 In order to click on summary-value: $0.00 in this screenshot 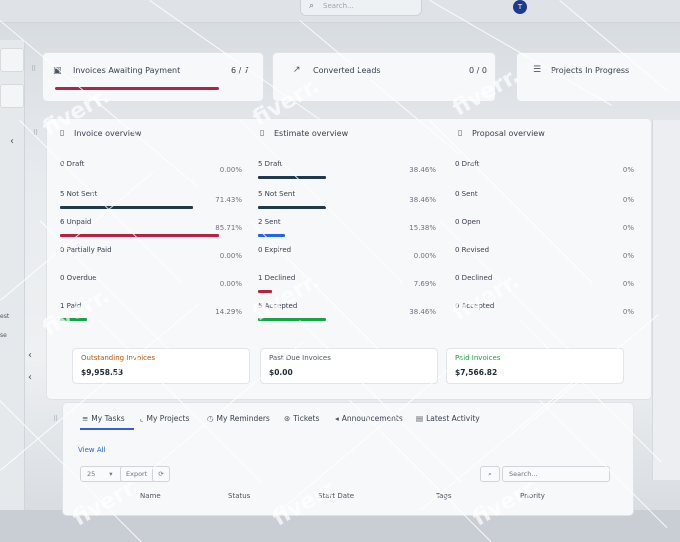, I will do `click(281, 372)`.